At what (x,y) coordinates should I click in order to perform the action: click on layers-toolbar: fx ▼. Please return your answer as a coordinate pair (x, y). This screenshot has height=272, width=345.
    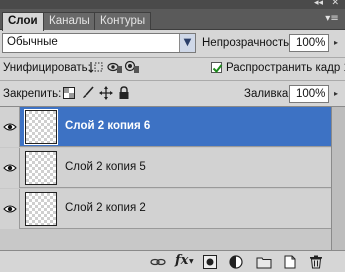
    Looking at the image, I should click on (172, 261).